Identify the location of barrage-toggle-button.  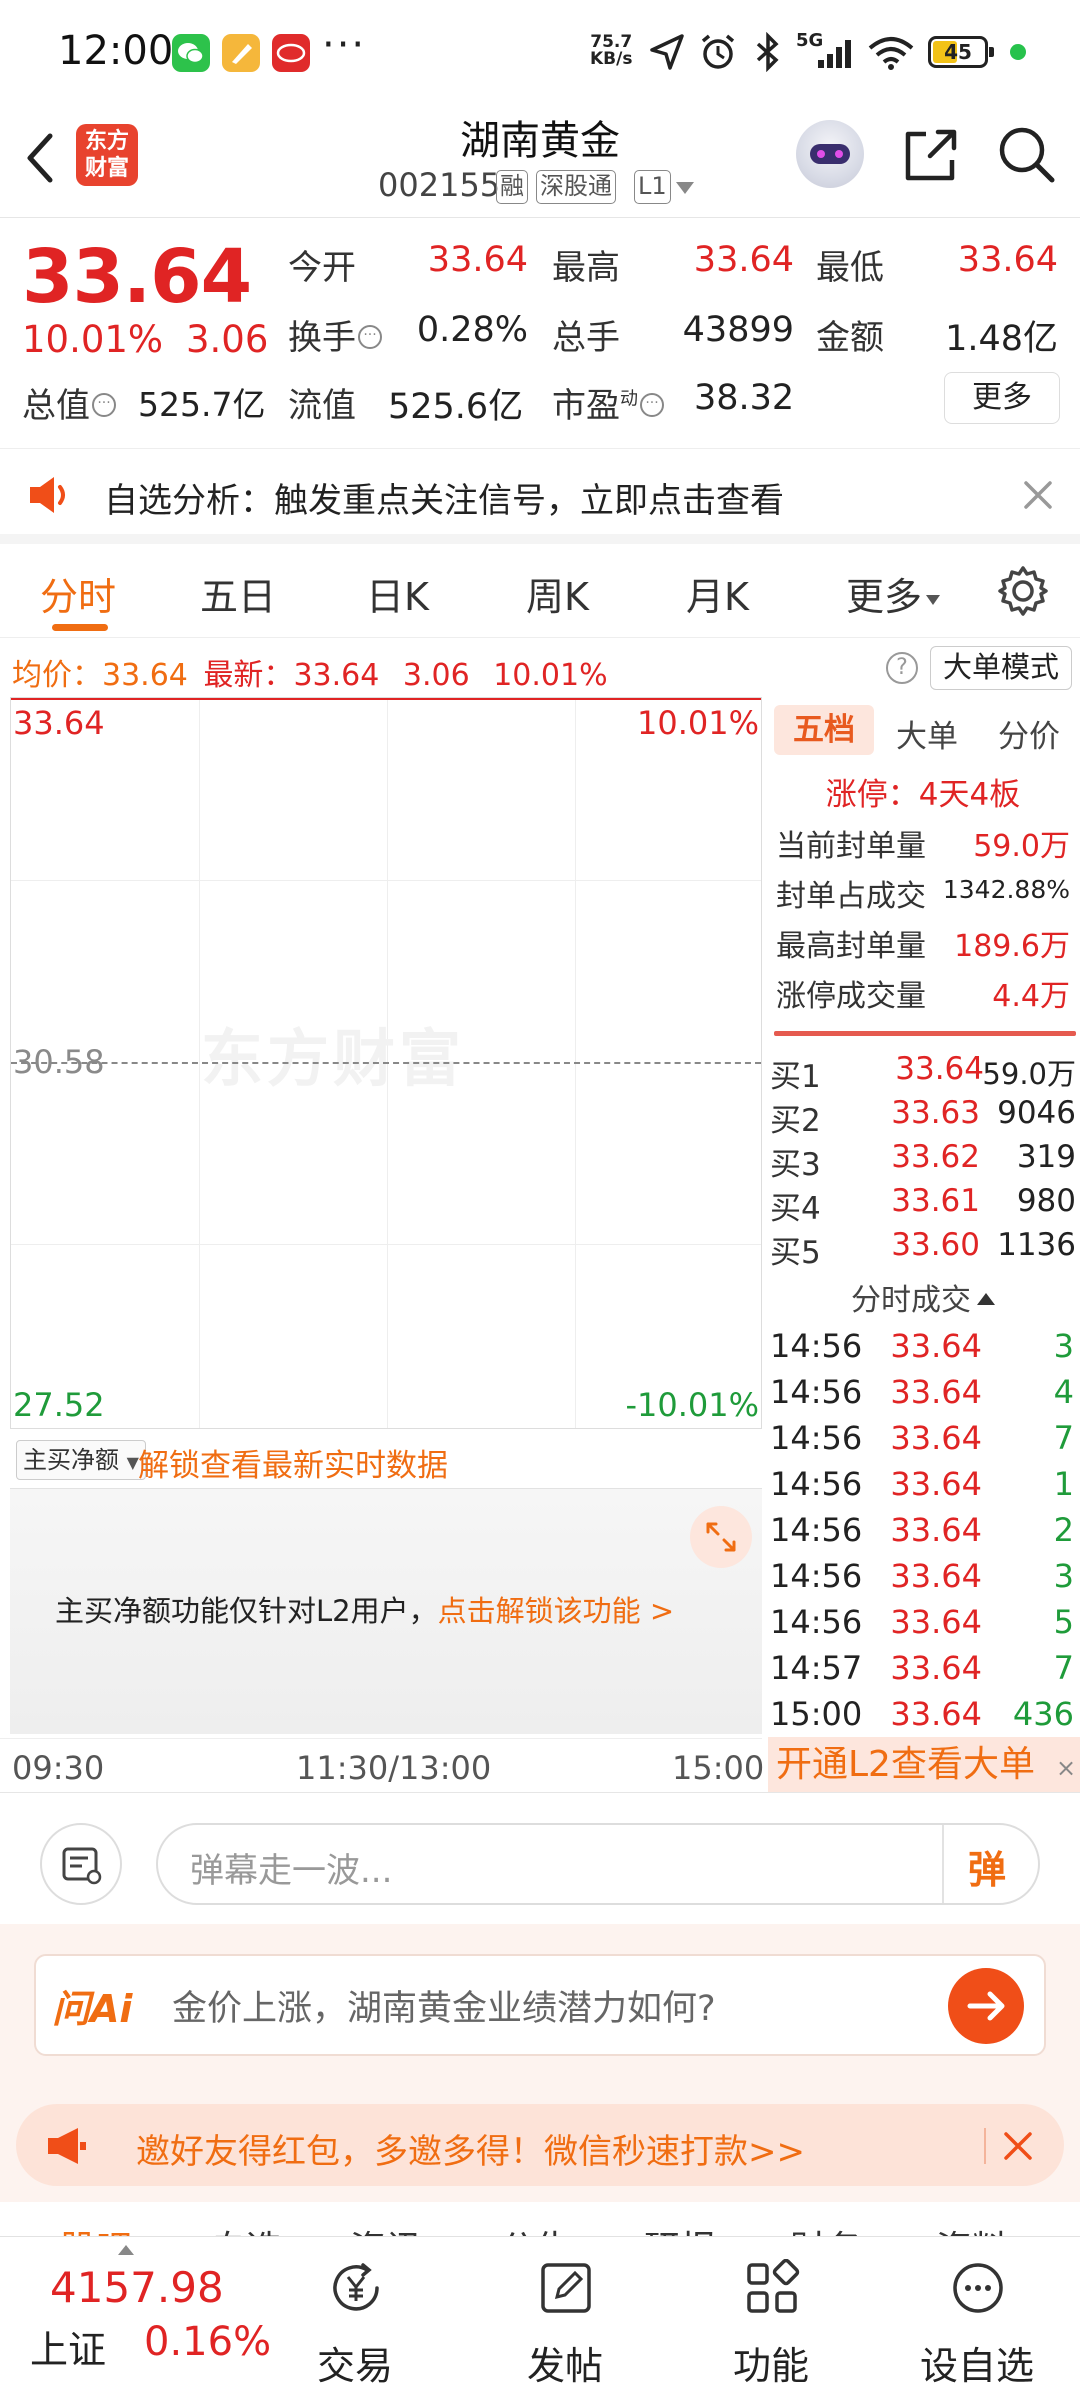
(81, 1864).